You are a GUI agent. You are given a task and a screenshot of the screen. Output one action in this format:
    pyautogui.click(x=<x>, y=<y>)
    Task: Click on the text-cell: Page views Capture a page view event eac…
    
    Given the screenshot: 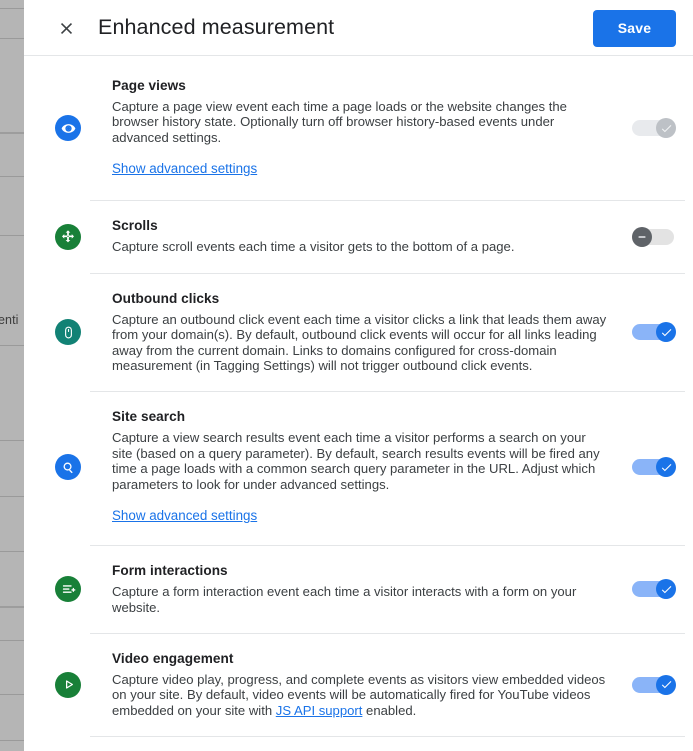 What is the action you would take?
    pyautogui.click(x=356, y=128)
    